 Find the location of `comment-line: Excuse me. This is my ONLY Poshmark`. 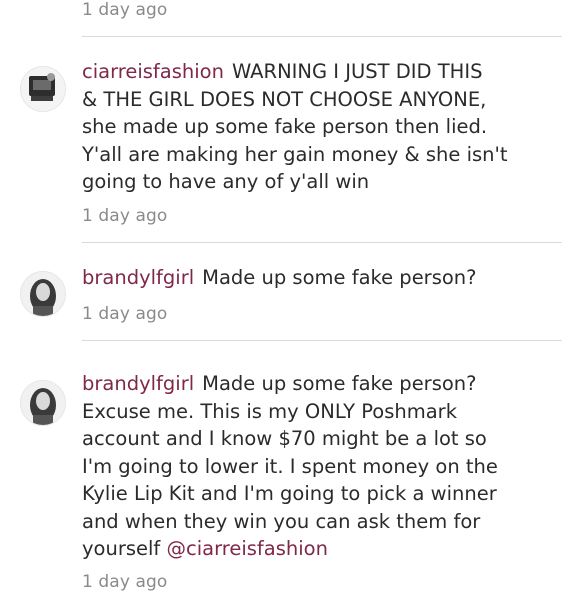

comment-line: Excuse me. This is my ONLY Poshmark is located at coordinates (269, 411).